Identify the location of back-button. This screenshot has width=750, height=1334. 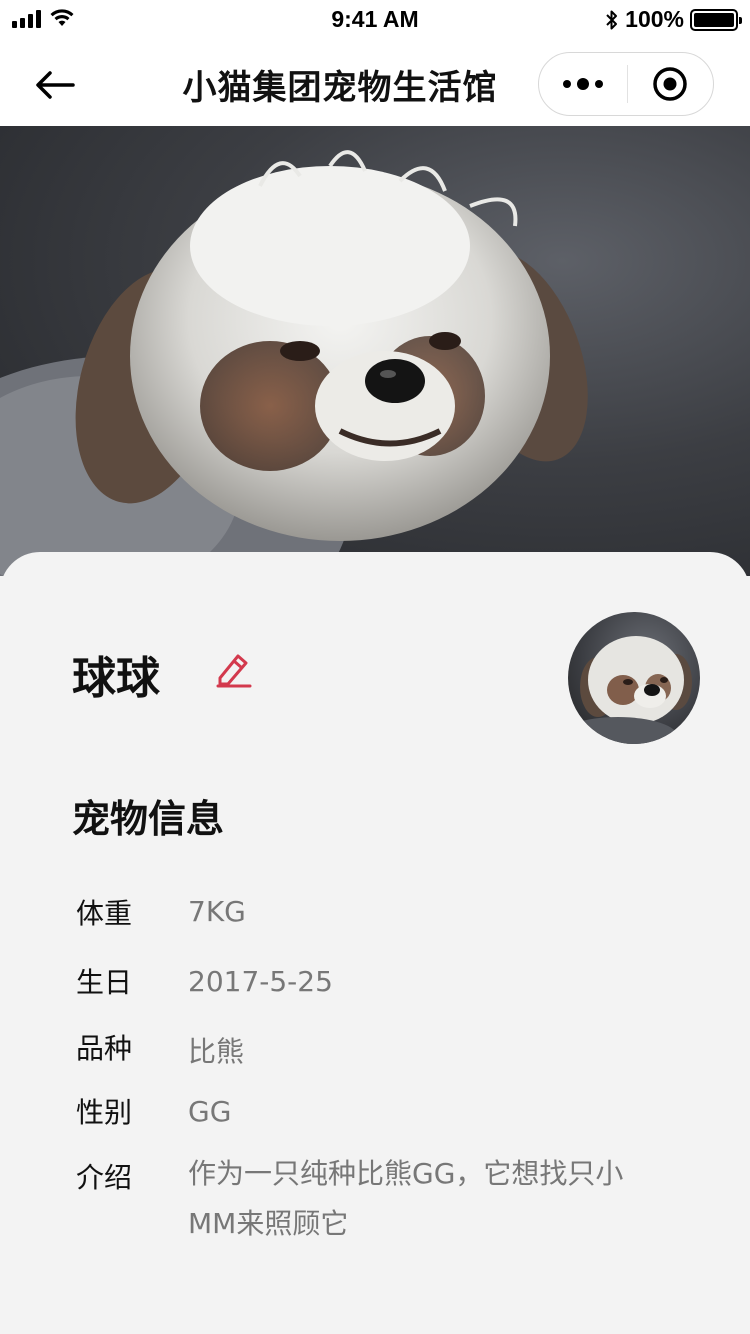
(55, 85).